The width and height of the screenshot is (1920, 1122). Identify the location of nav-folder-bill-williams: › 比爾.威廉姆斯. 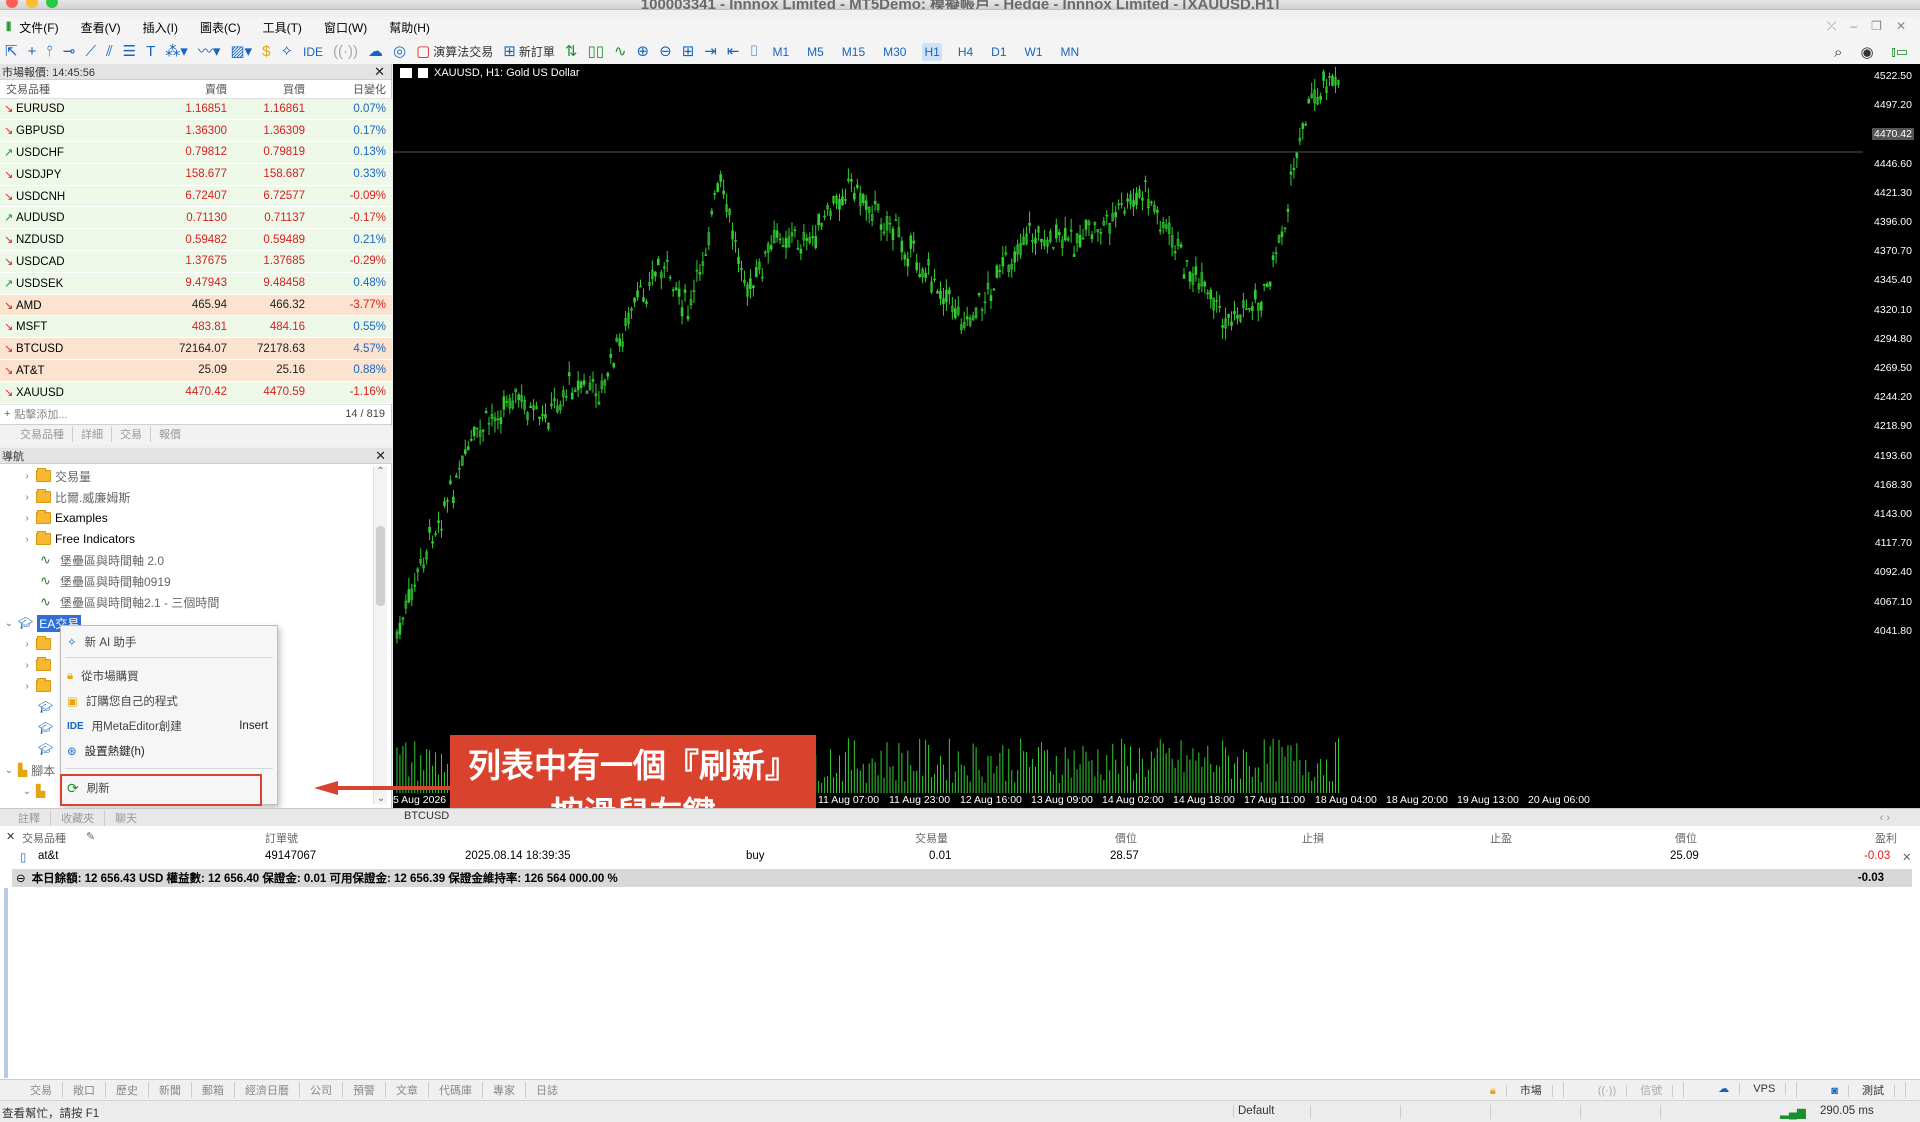
(76, 497).